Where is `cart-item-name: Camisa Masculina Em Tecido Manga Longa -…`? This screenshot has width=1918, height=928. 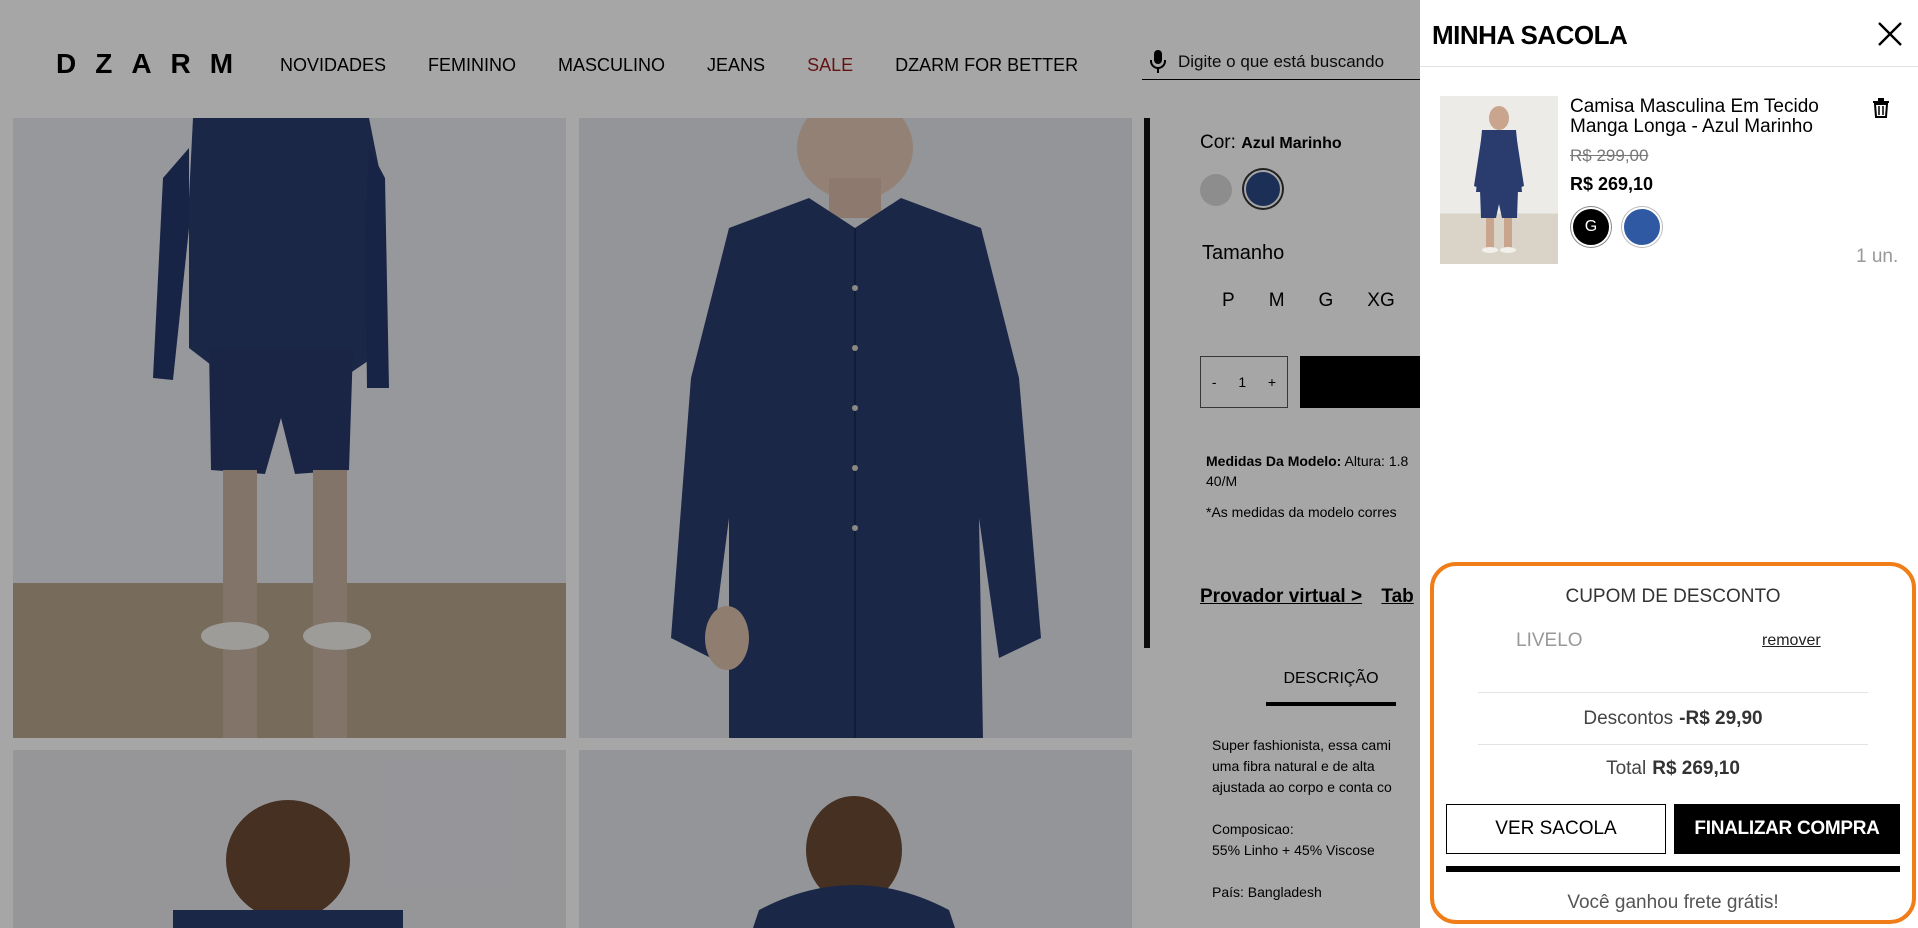
cart-item-name: Camisa Masculina Em Tecido Manga Longa -… is located at coordinates (1715, 117).